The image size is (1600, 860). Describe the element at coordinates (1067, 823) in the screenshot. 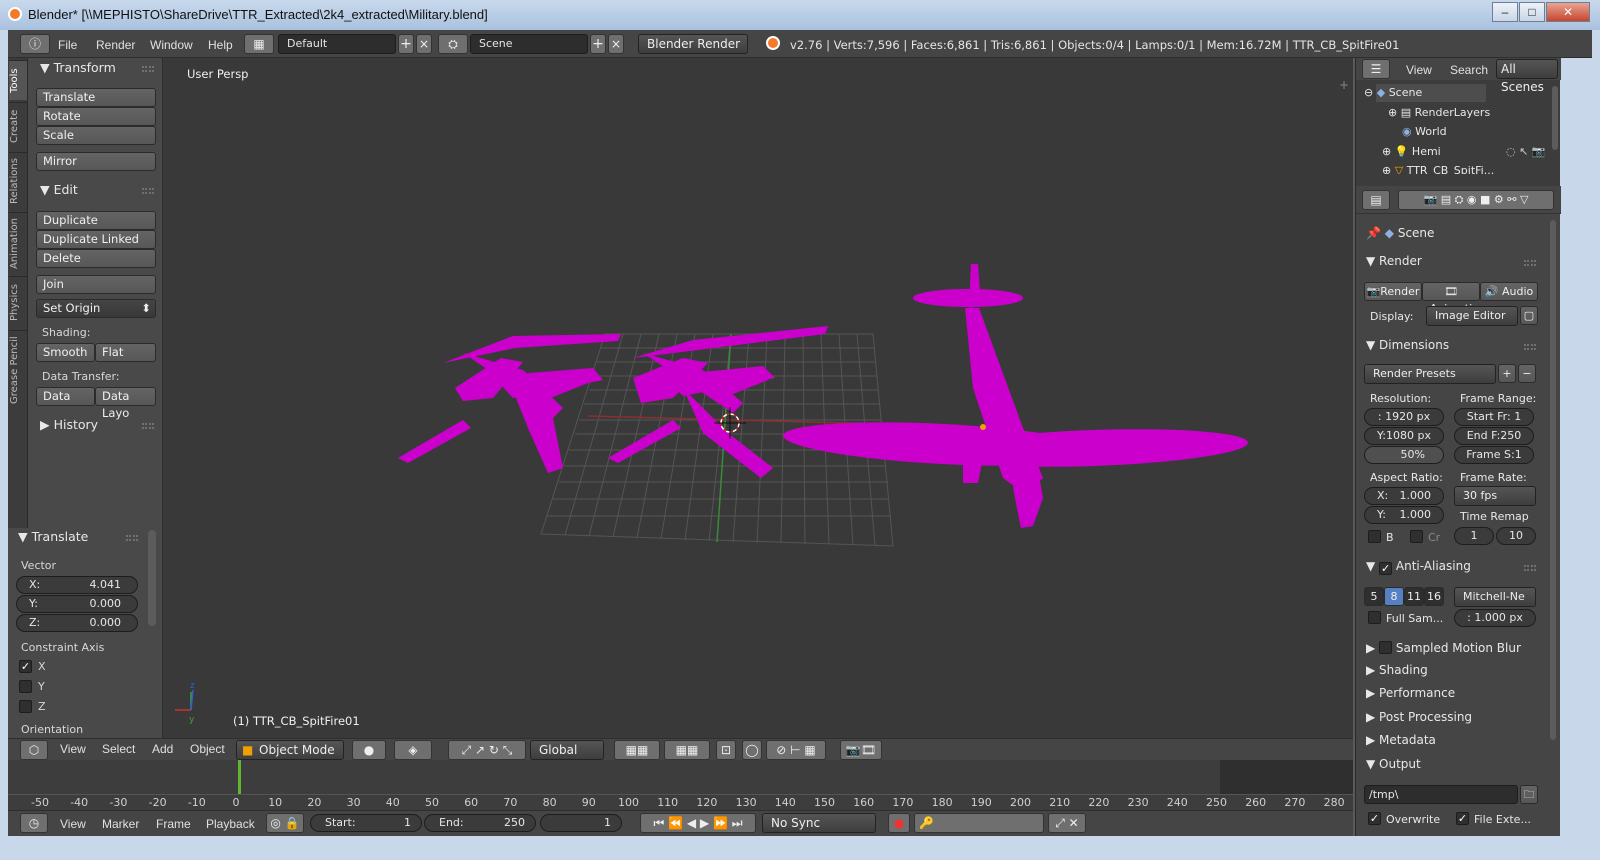

I see `keyframe-insert-icons: ⤢ ✕` at that location.